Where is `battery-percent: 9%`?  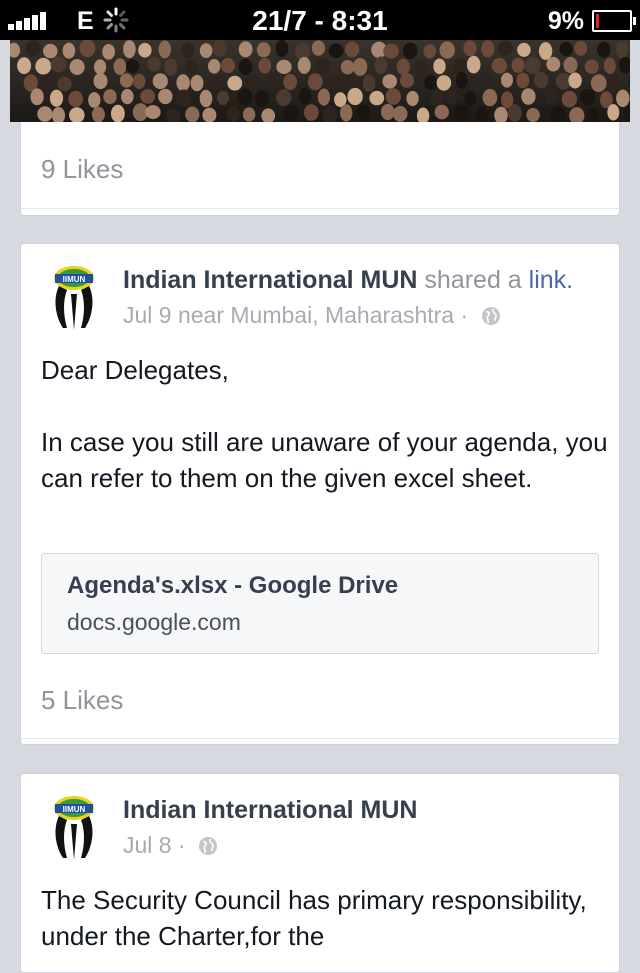 battery-percent: 9% is located at coordinates (565, 21).